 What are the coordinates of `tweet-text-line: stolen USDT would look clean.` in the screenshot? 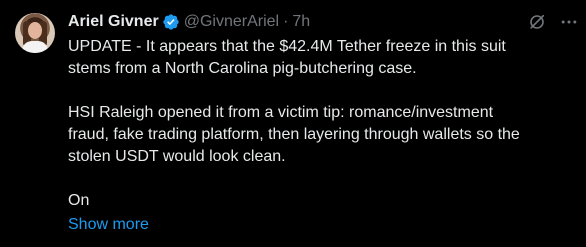 It's located at (177, 156).